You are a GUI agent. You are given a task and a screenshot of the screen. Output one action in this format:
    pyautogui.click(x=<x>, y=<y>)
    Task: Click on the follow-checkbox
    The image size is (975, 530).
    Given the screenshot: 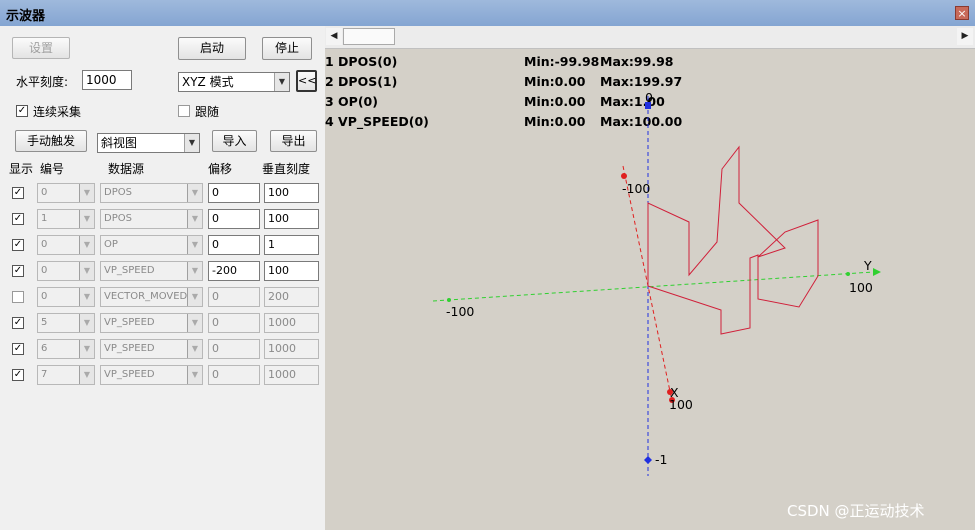 What is the action you would take?
    pyautogui.click(x=184, y=111)
    